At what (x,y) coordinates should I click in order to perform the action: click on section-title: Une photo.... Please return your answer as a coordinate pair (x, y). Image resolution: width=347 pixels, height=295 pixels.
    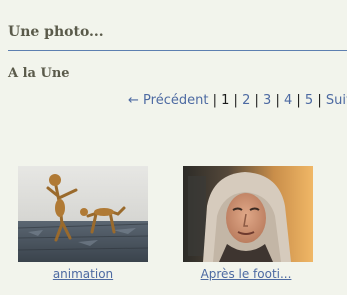
    Looking at the image, I should click on (56, 32).